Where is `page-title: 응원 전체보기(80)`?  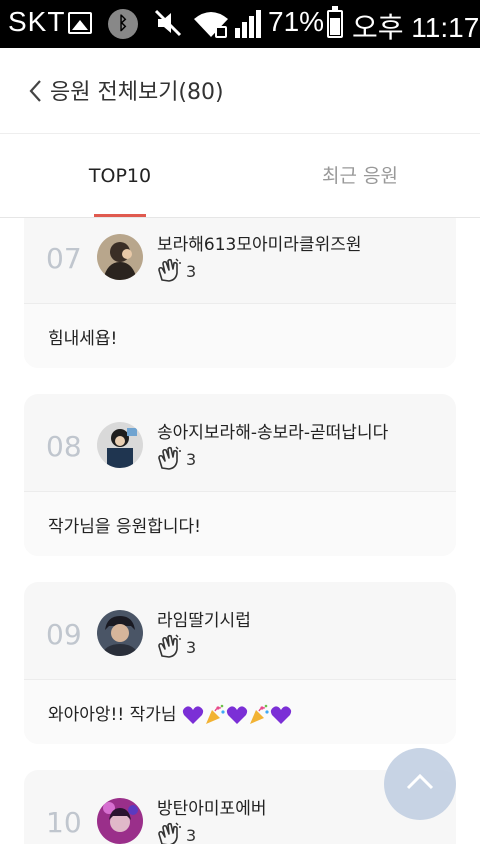
page-title: 응원 전체보기(80) is located at coordinates (137, 92).